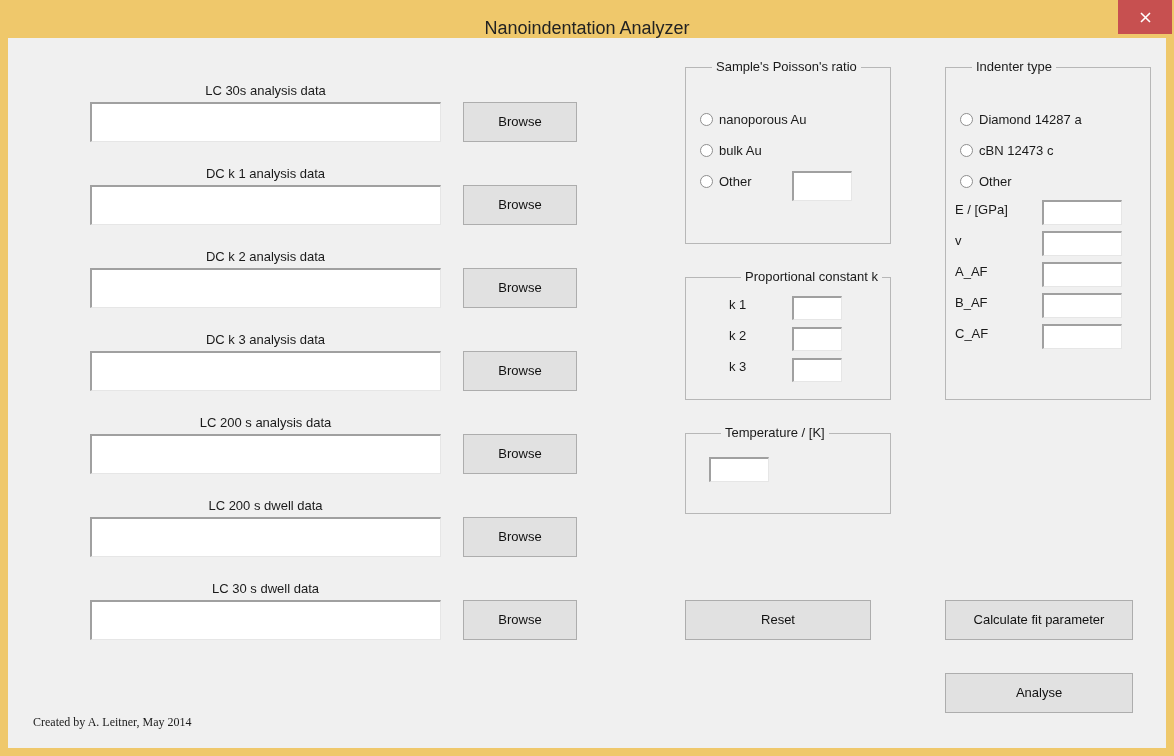 The width and height of the screenshot is (1174, 756). What do you see at coordinates (778, 620) in the screenshot?
I see `reset-button: Reset` at bounding box center [778, 620].